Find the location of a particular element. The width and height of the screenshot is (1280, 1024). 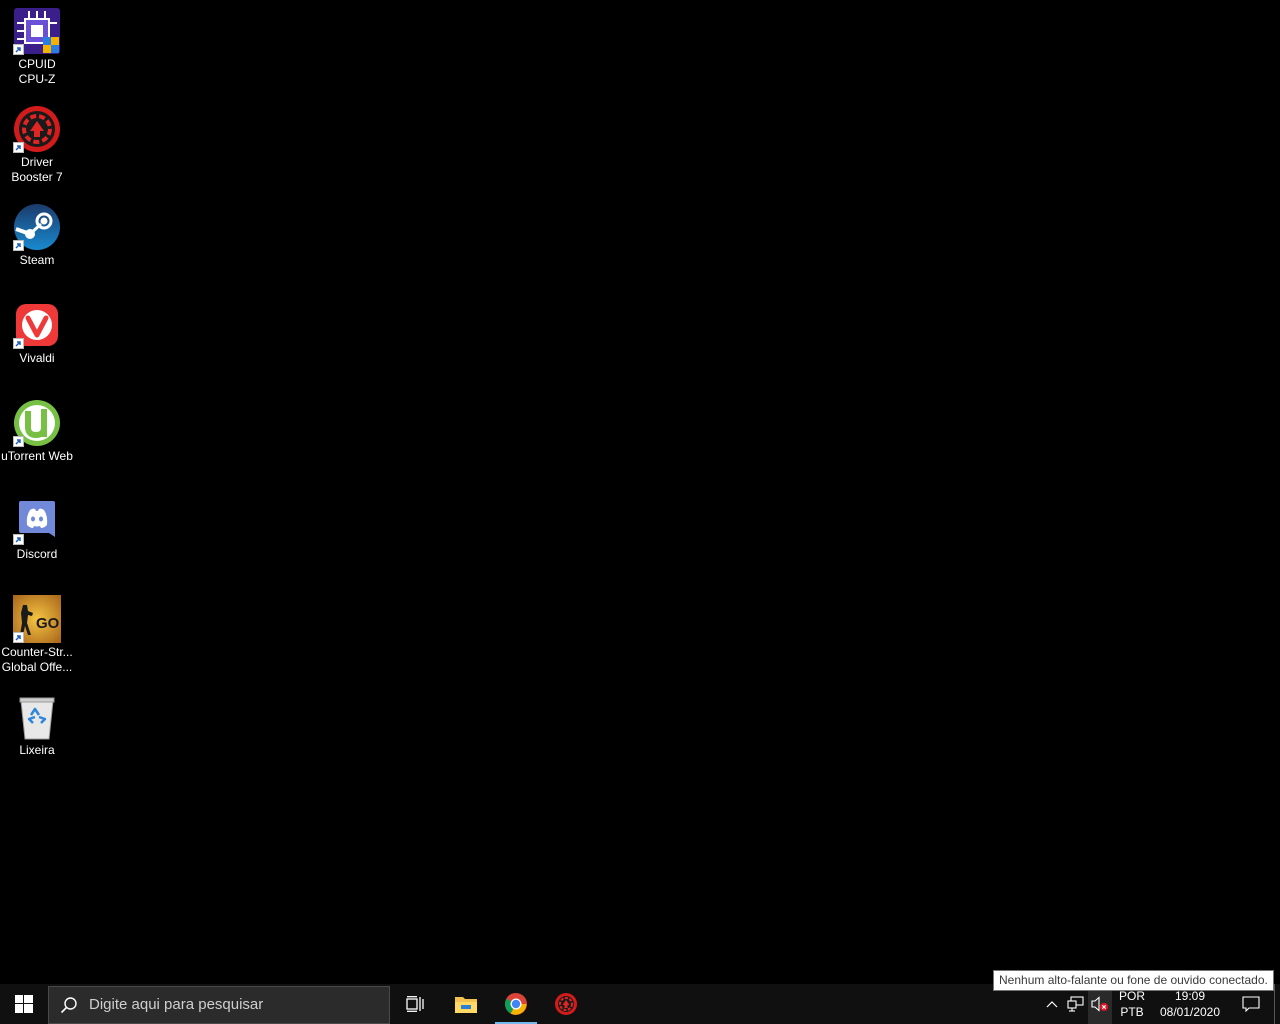

keyboard-layout: PTB is located at coordinates (1132, 1012).